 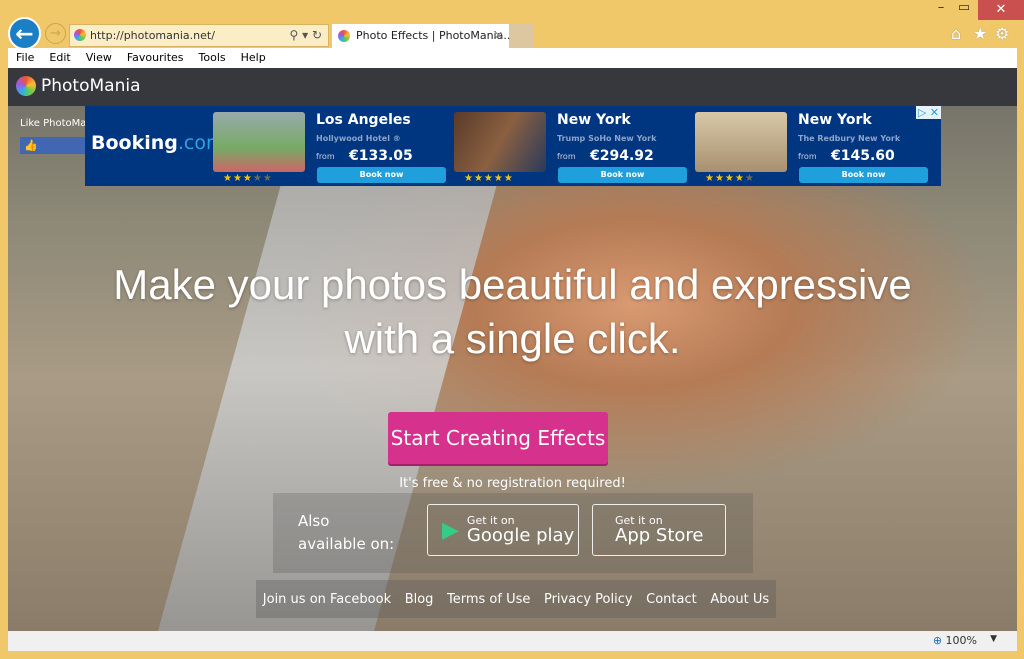 I want to click on footer-link-privacy: Privacy Policy, so click(x=588, y=599).